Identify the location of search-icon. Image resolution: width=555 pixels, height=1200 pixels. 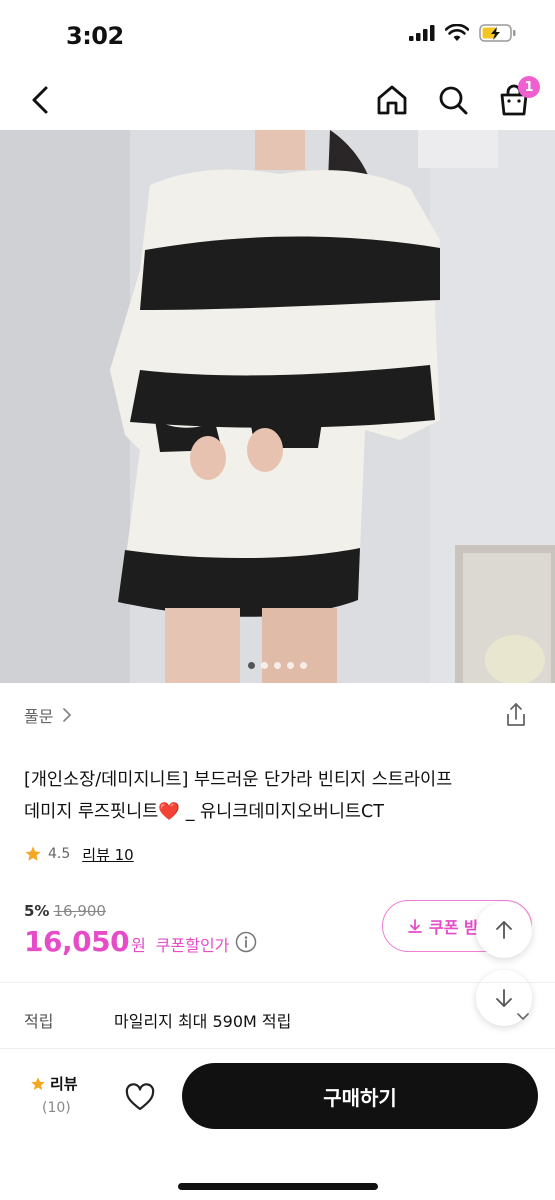
(453, 100).